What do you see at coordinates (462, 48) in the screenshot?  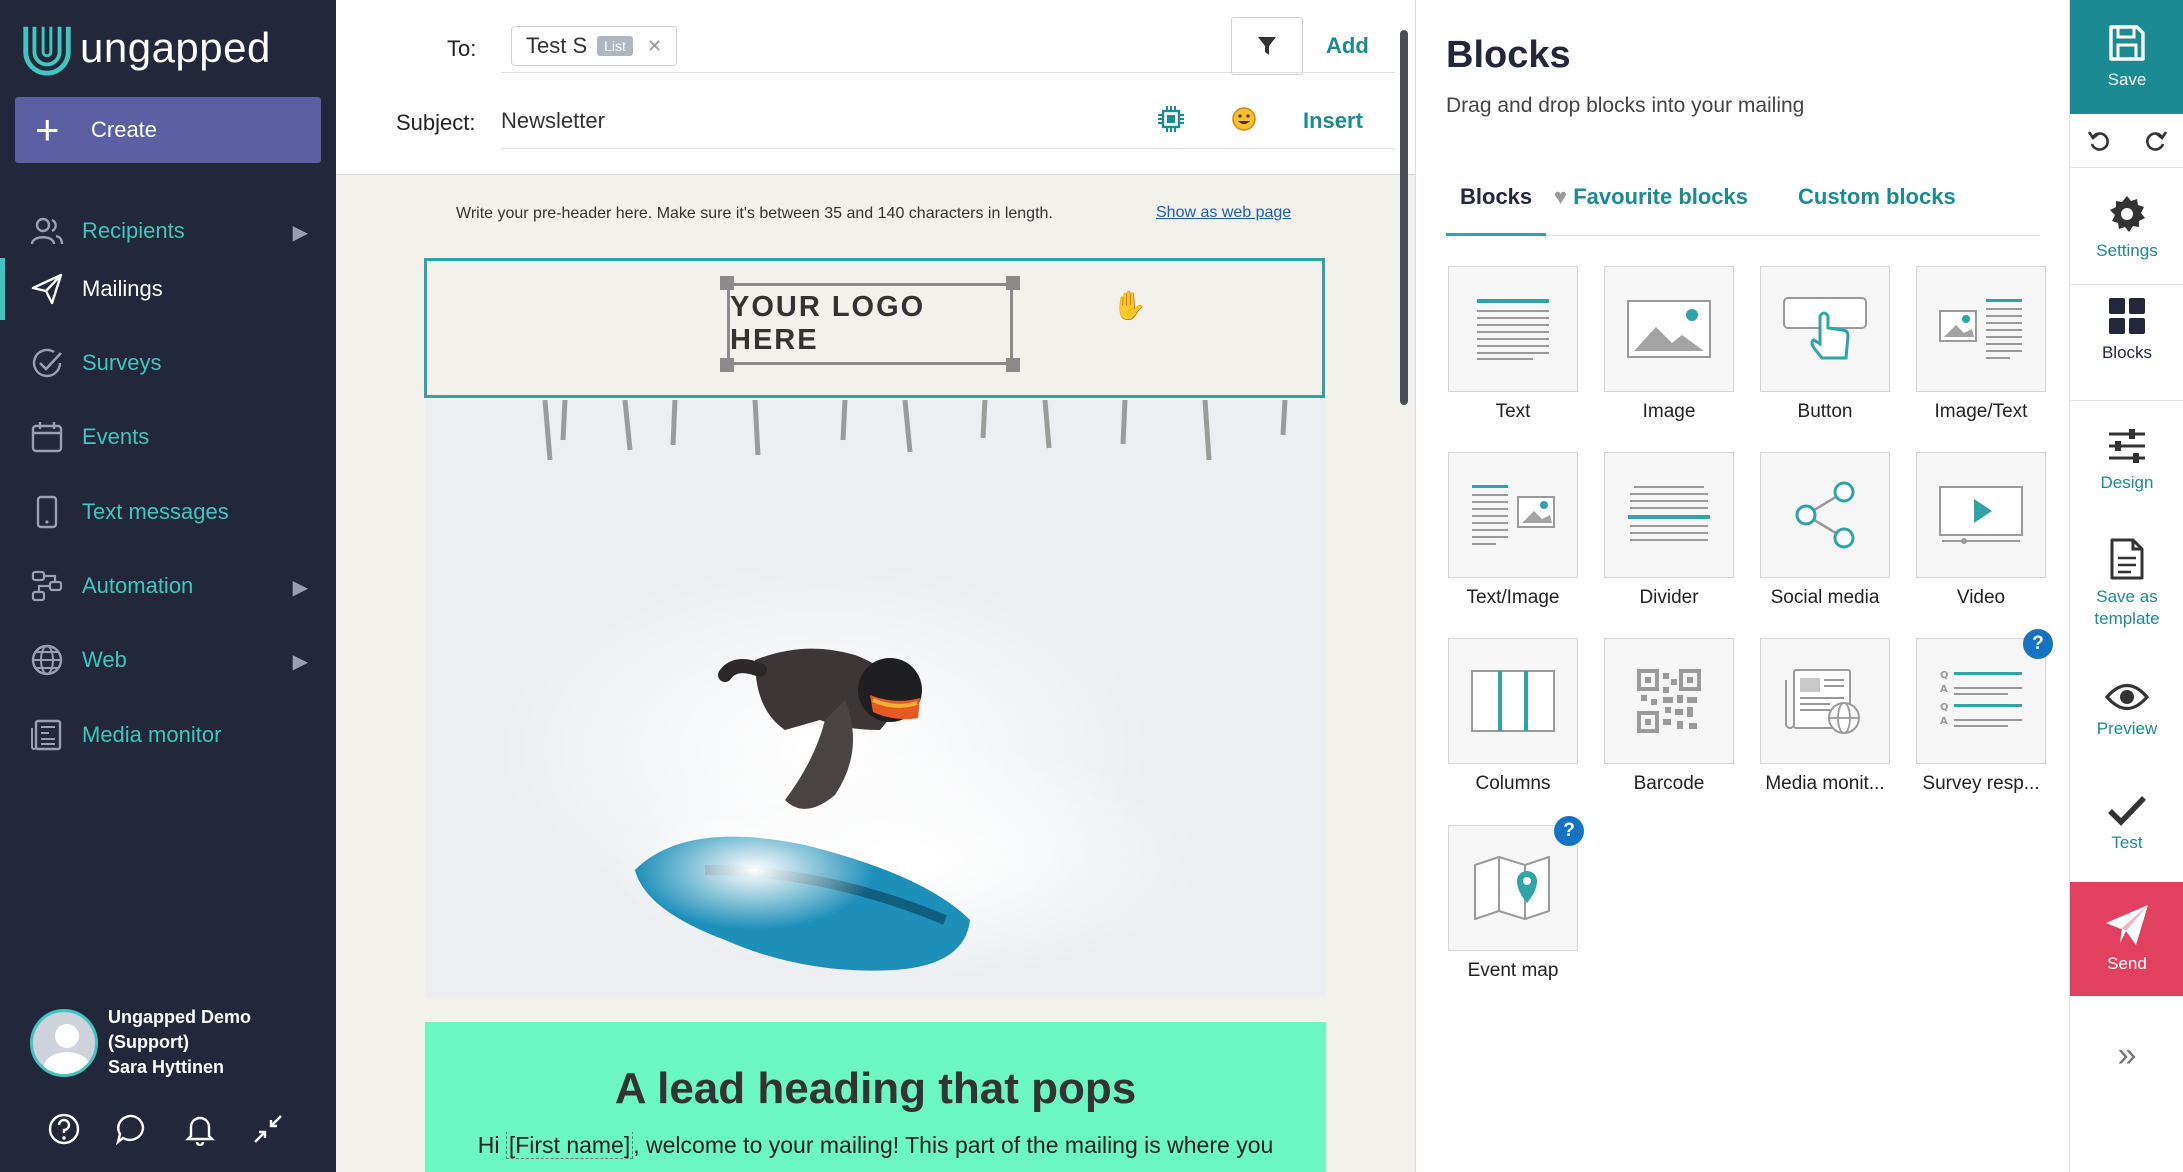 I see `to-label: To:` at bounding box center [462, 48].